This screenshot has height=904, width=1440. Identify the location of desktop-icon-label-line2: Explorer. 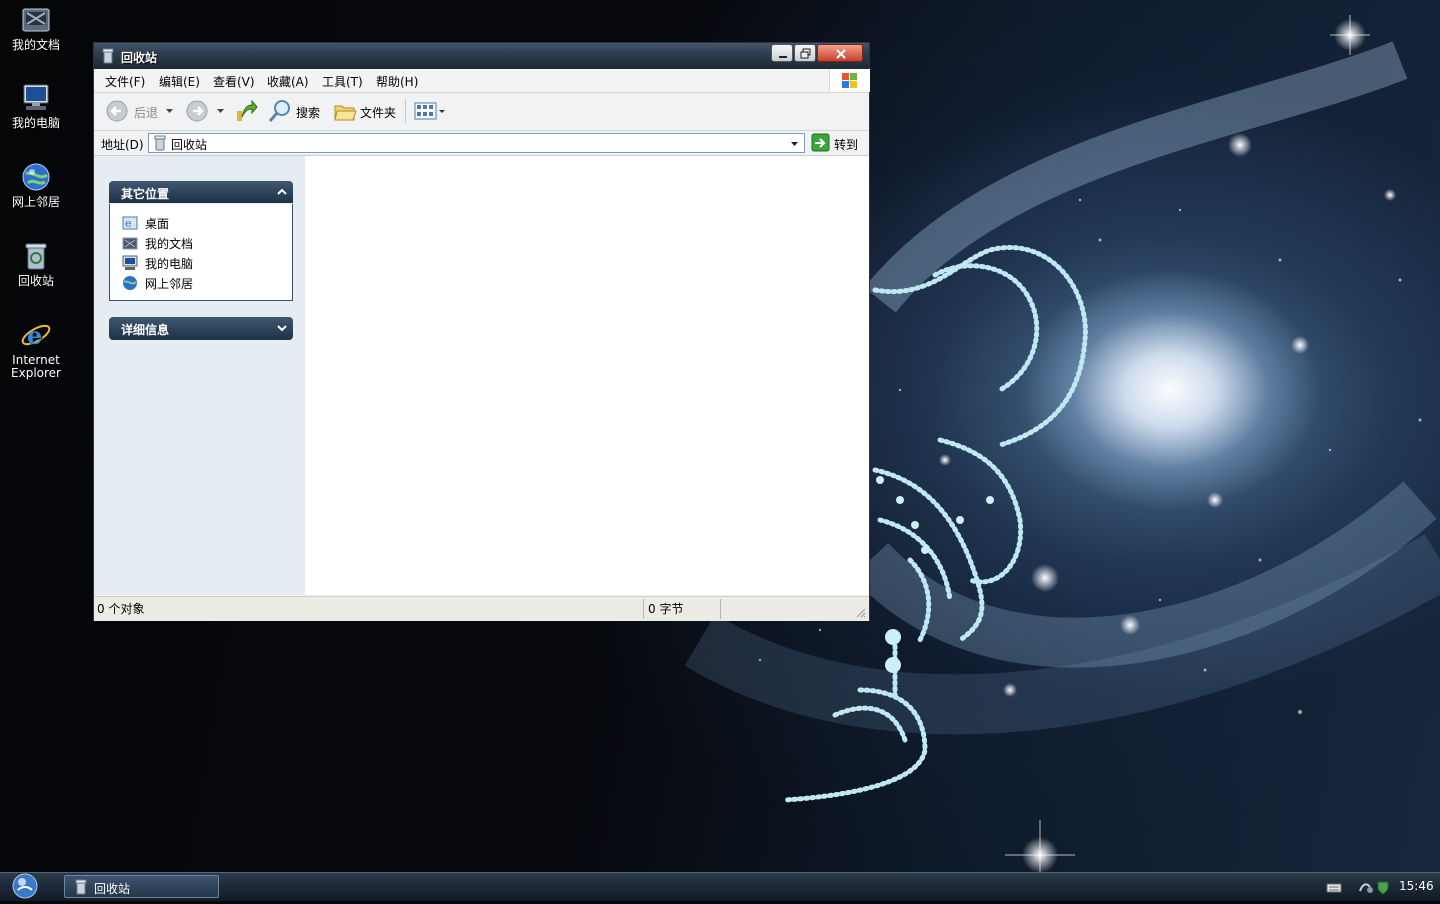
(36, 373).